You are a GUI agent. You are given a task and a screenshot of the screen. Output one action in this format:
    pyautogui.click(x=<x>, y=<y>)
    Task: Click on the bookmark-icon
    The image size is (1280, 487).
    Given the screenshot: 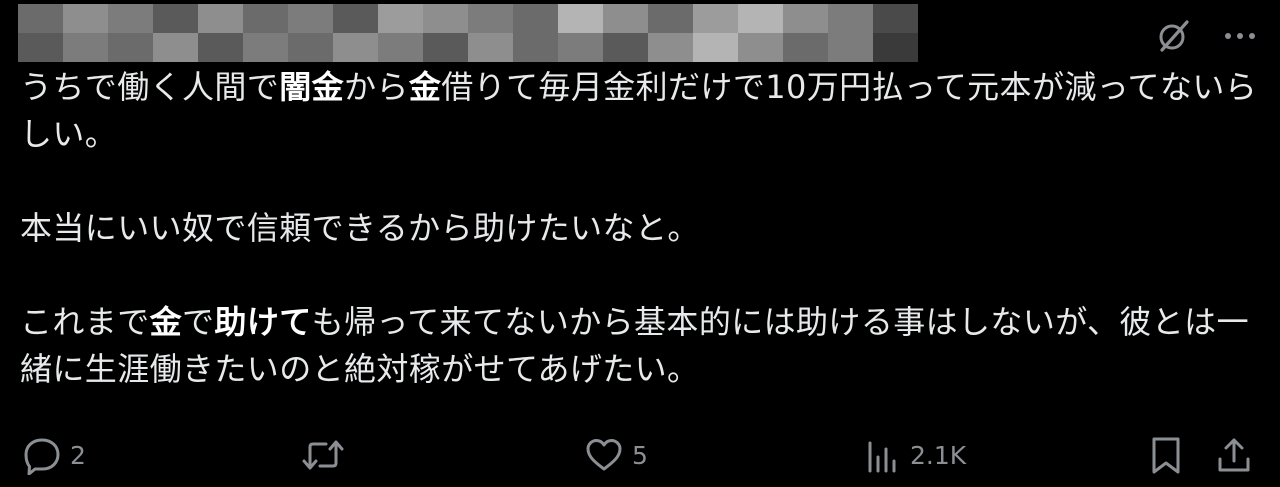 What is the action you would take?
    pyautogui.click(x=1166, y=455)
    